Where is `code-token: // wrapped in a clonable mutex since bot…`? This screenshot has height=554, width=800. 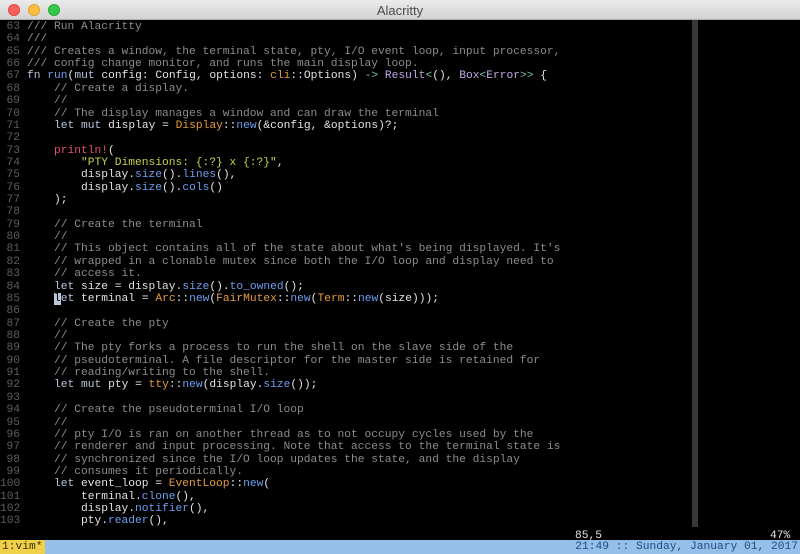
code-token: // wrapped in a clonable mutex since bot… is located at coordinates (290, 261).